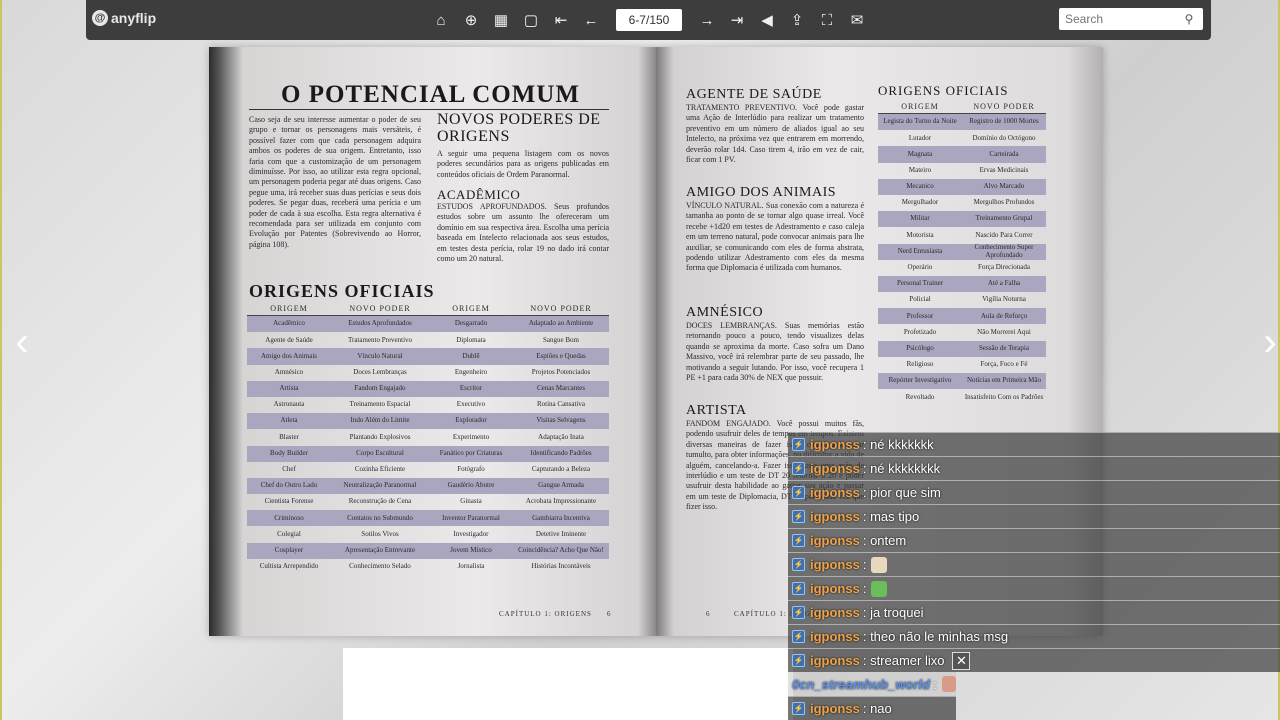 The image size is (1280, 720). Describe the element at coordinates (501, 20) in the screenshot. I see `thumbnails-icon: ▦` at that location.